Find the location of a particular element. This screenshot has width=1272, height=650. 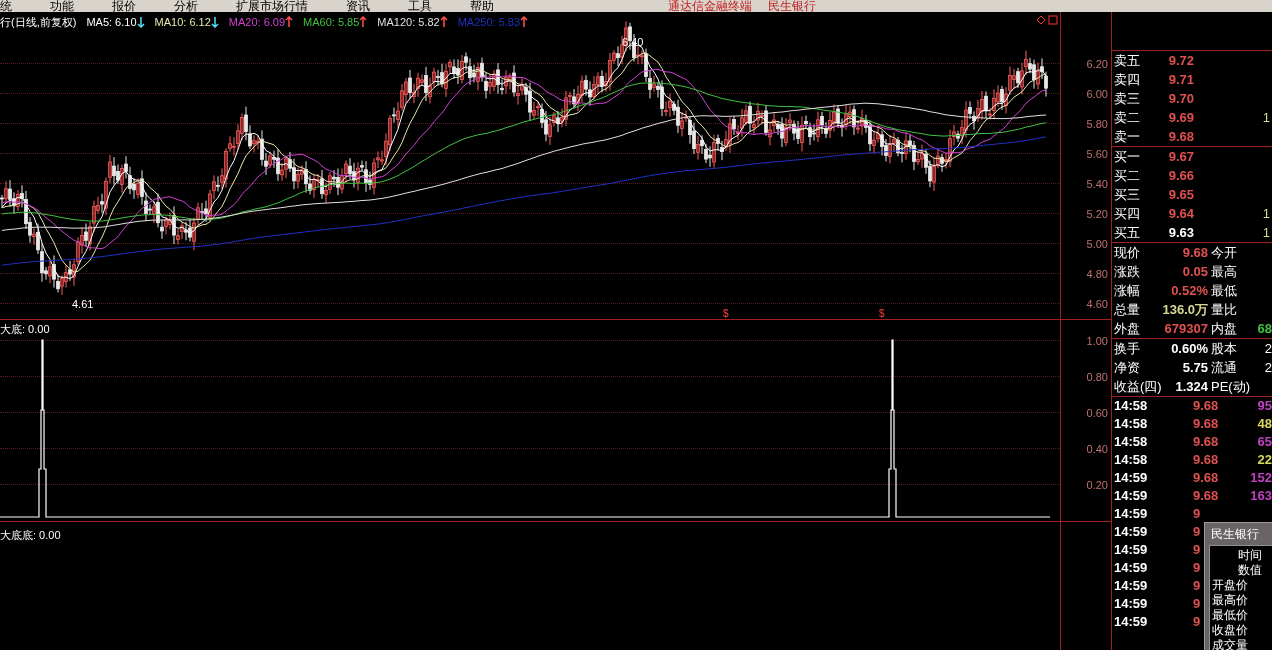

menu-item: 统 is located at coordinates (6, 6).